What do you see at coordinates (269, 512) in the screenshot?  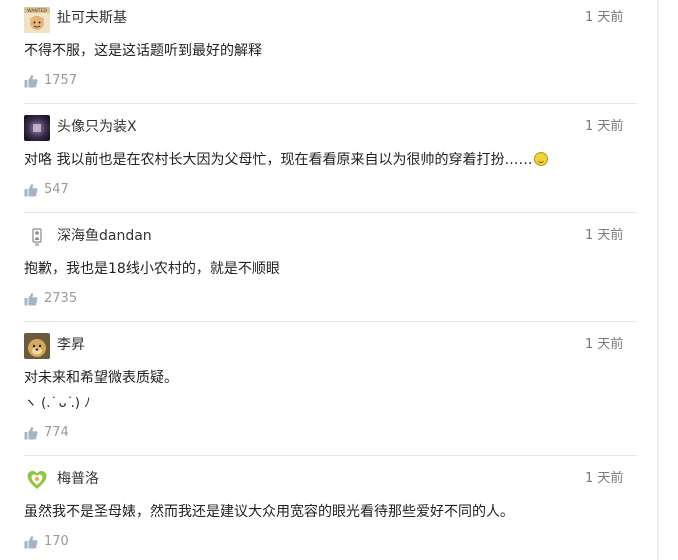 I see `comment-text: 虽然我不是圣母婊，然而我还是建议大众用宽容的眼光看待那些爱好不同的人。` at bounding box center [269, 512].